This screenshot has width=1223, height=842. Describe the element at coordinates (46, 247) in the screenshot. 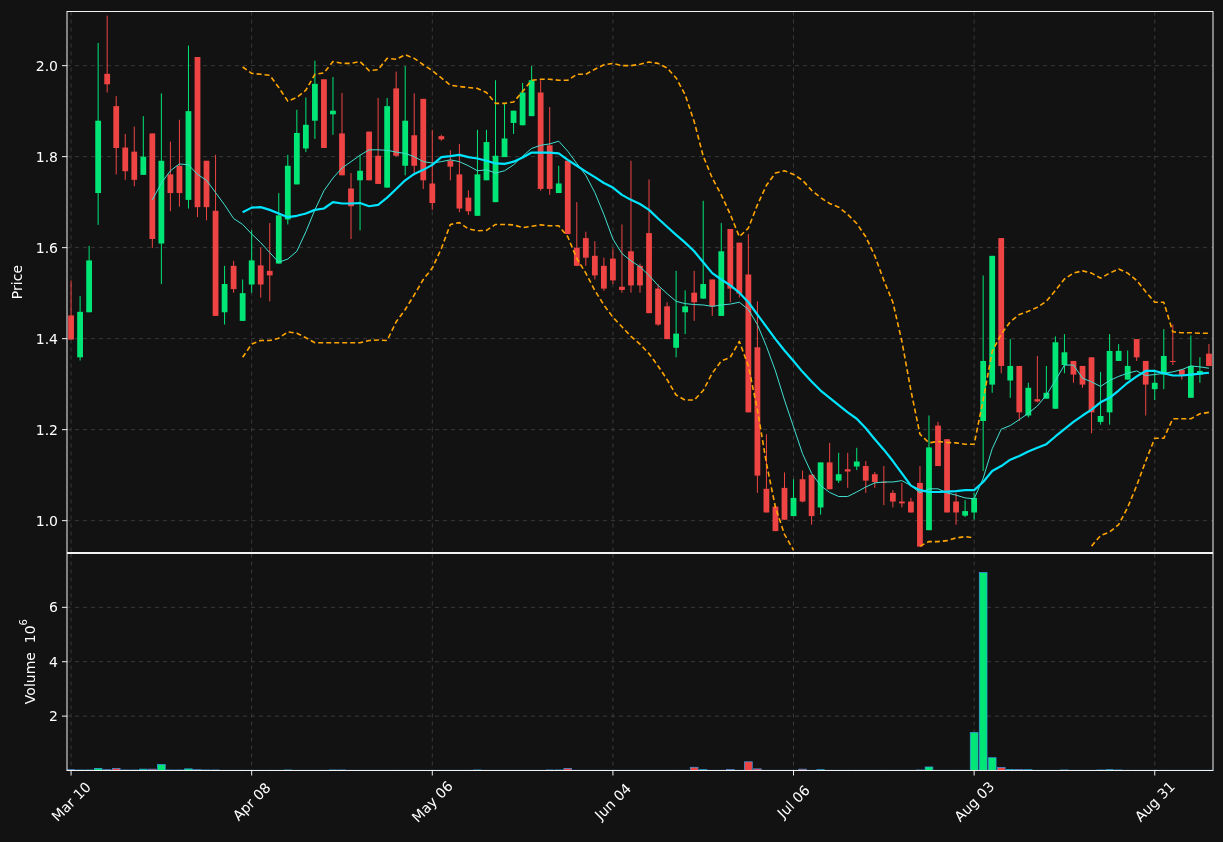

I see `axis-tick-label: 1.6` at that location.